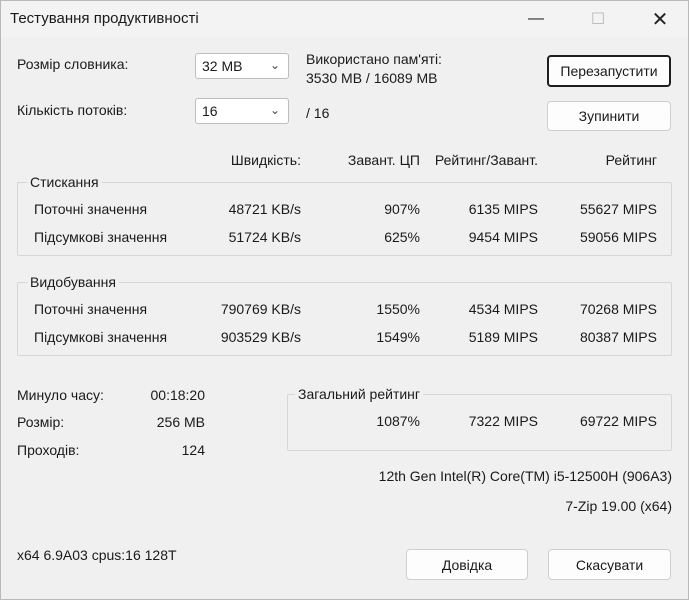 The height and width of the screenshot is (600, 689). What do you see at coordinates (467, 564) in the screenshot?
I see `help-button: Довідка` at bounding box center [467, 564].